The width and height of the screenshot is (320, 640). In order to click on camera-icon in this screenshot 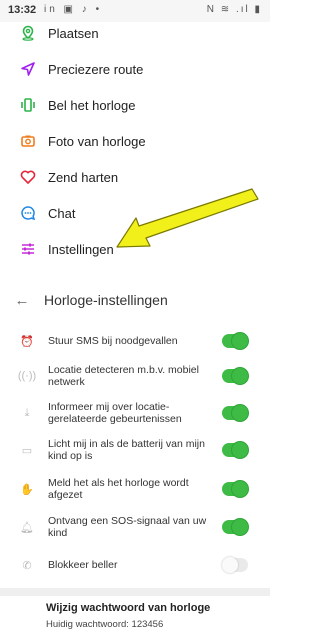, I will do `click(28, 141)`.